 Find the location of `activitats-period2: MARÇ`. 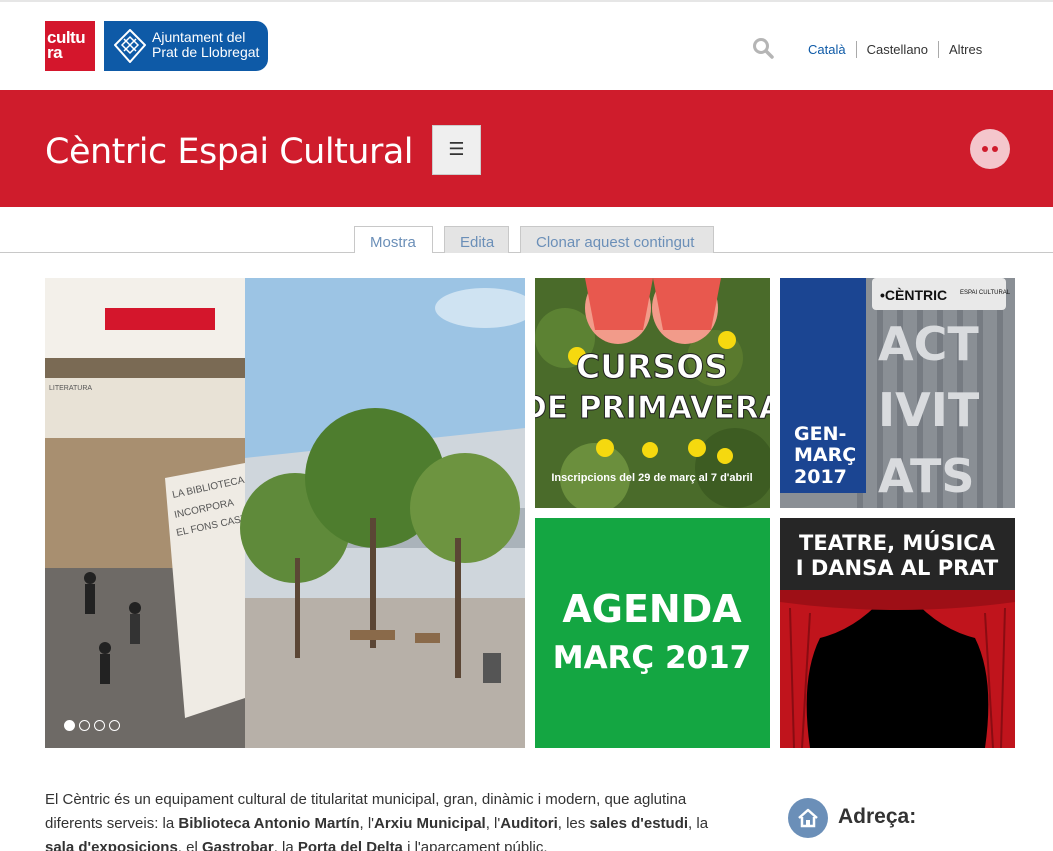

activitats-period2: MARÇ is located at coordinates (825, 455).